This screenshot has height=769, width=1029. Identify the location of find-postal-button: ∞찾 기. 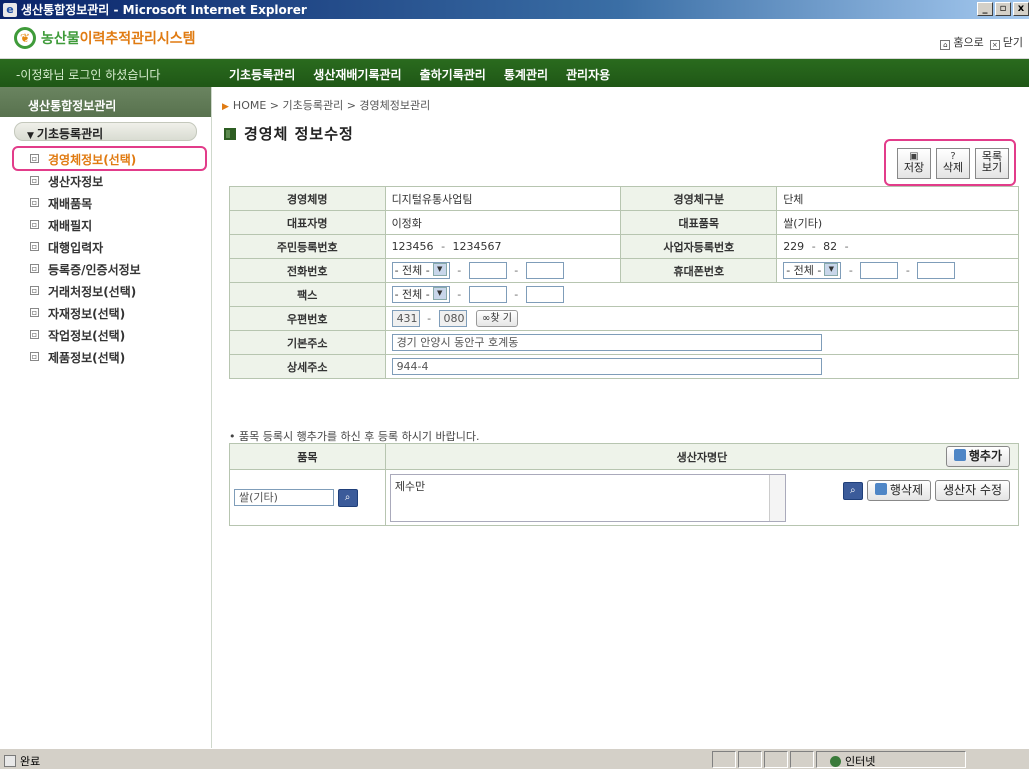
(497, 318).